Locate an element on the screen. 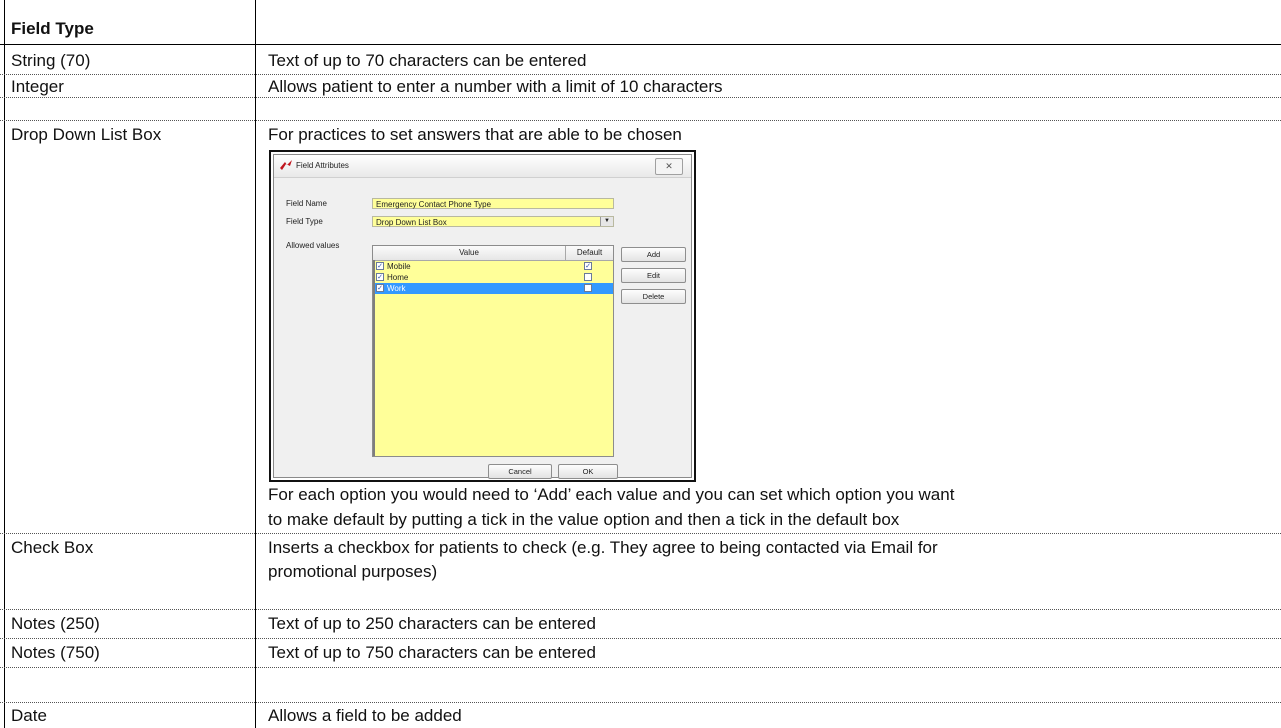  list-item: ✓ Mobile ✓ is located at coordinates (493, 266).